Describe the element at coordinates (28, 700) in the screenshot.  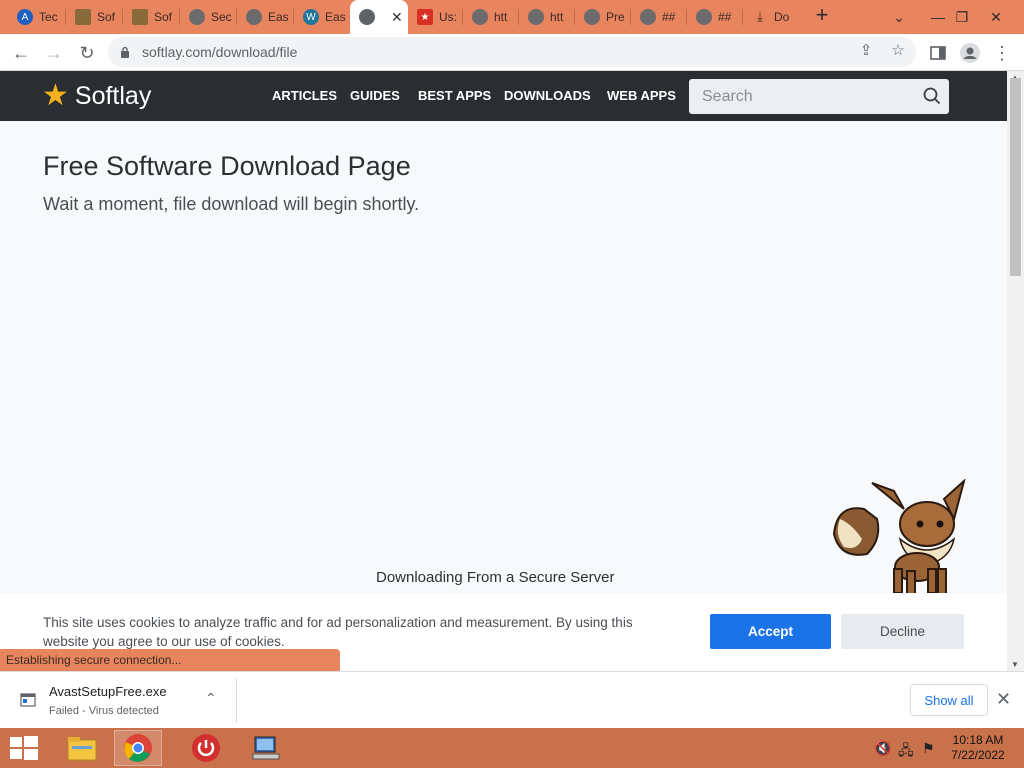
I see `file-window-icon` at that location.